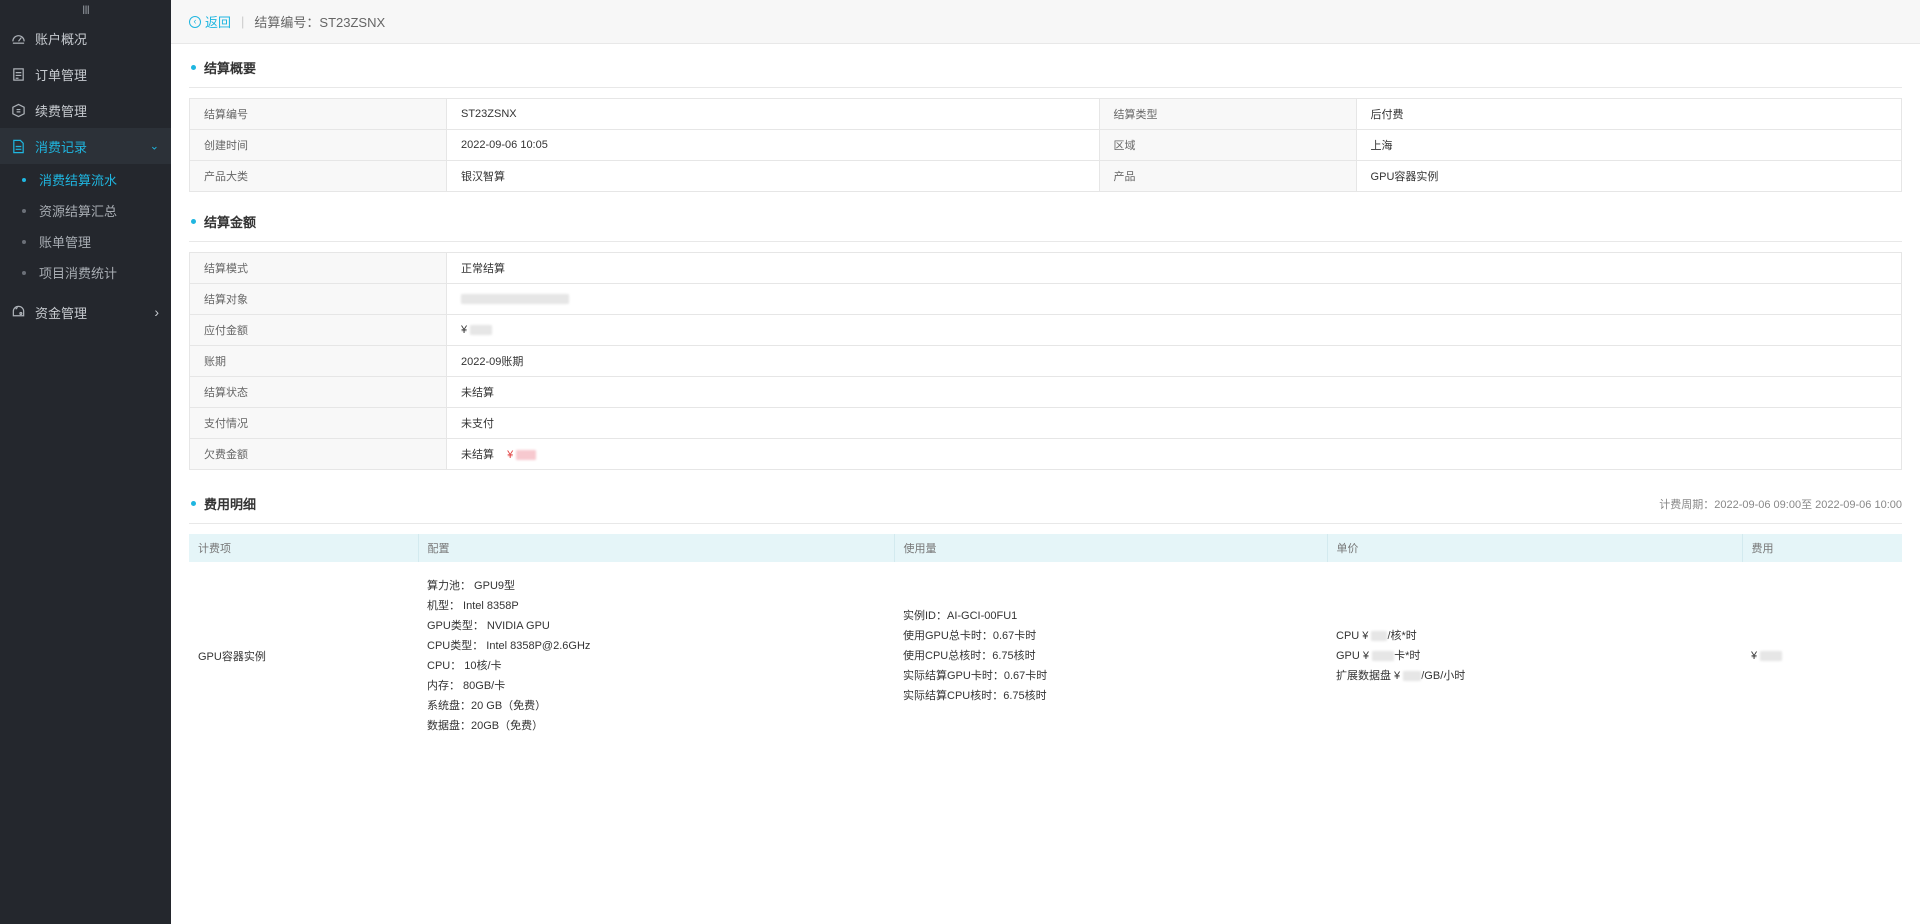 The width and height of the screenshot is (1920, 924). I want to click on sidebar-item-account-overview: 账户概况, so click(85, 38).